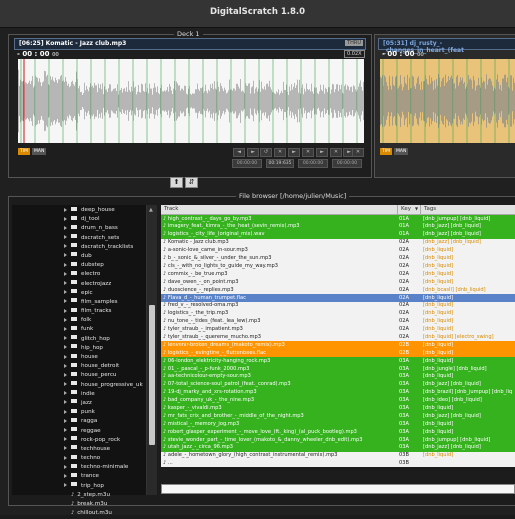 The height and width of the screenshot is (519, 515). What do you see at coordinates (171, 209) in the screenshot?
I see `column-header-track: Track` at bounding box center [171, 209].